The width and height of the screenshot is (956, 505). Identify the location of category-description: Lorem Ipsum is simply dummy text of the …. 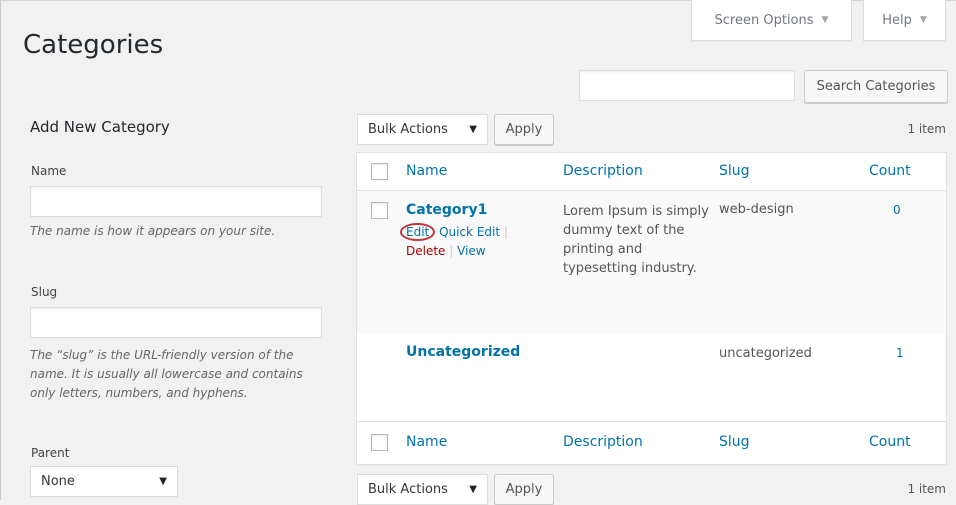
(636, 240).